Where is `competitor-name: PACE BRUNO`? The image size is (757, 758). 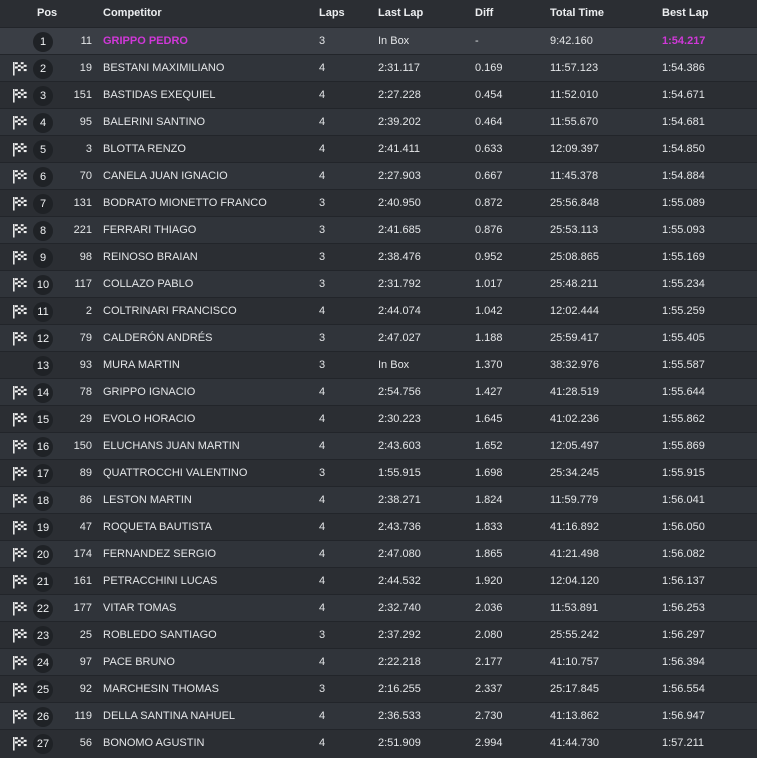 competitor-name: PACE BRUNO is located at coordinates (208, 662).